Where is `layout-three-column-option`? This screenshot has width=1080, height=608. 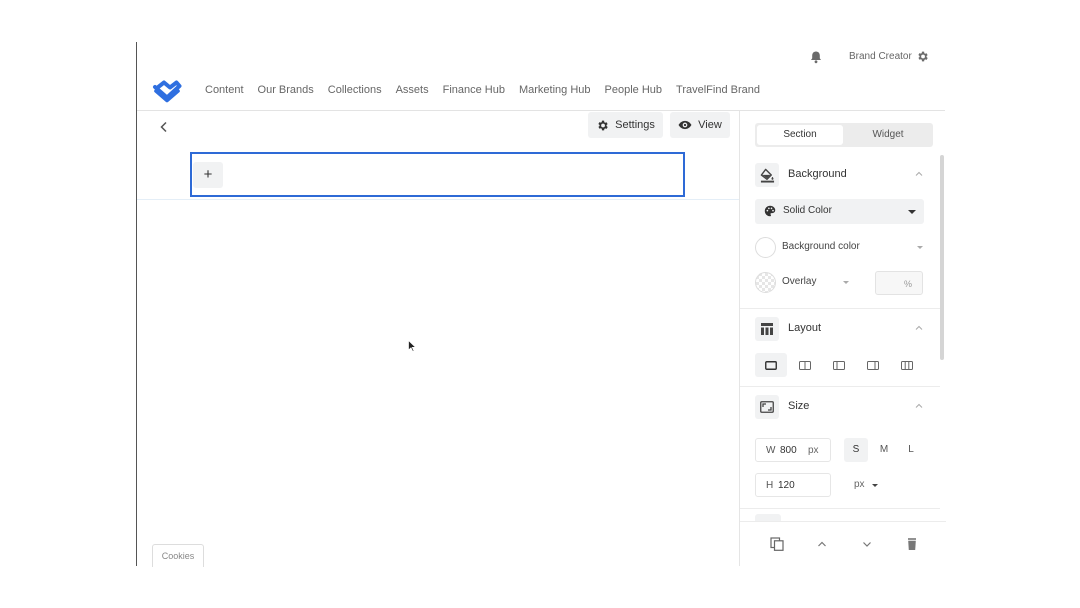
layout-three-column-option is located at coordinates (907, 365).